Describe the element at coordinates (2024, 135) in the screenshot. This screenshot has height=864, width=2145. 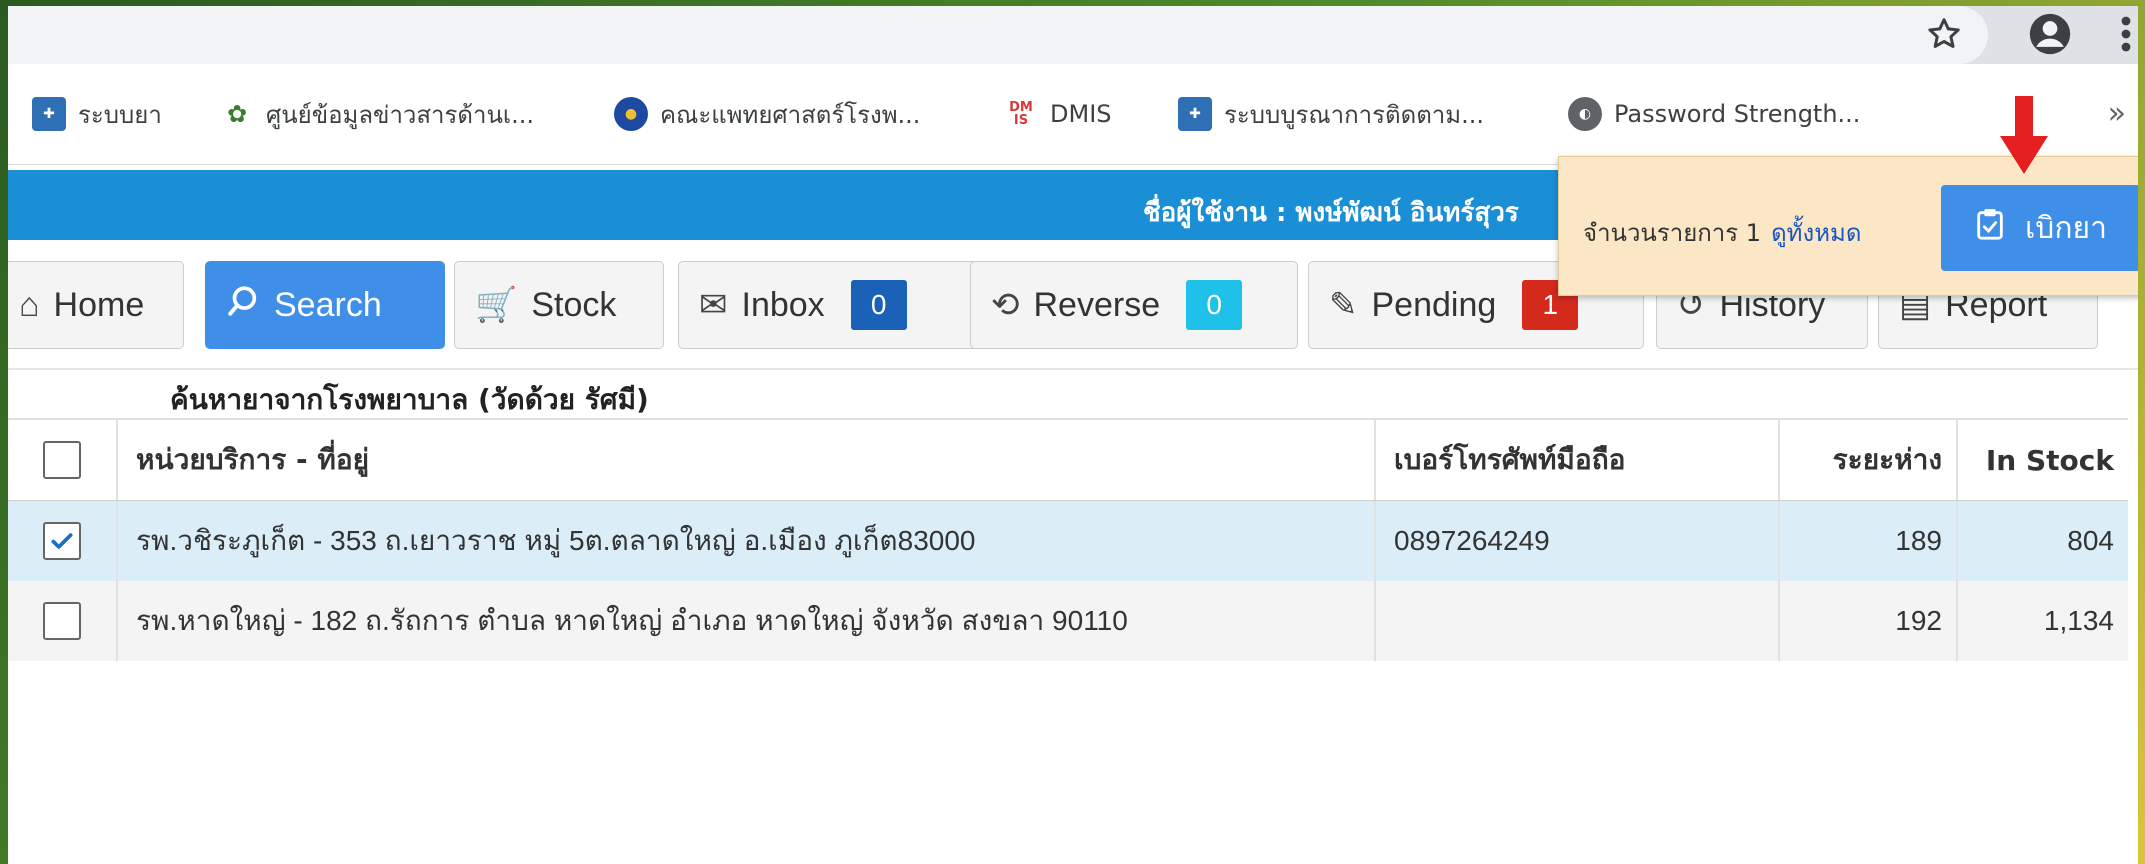
I see `red-arrow-down-icon` at that location.